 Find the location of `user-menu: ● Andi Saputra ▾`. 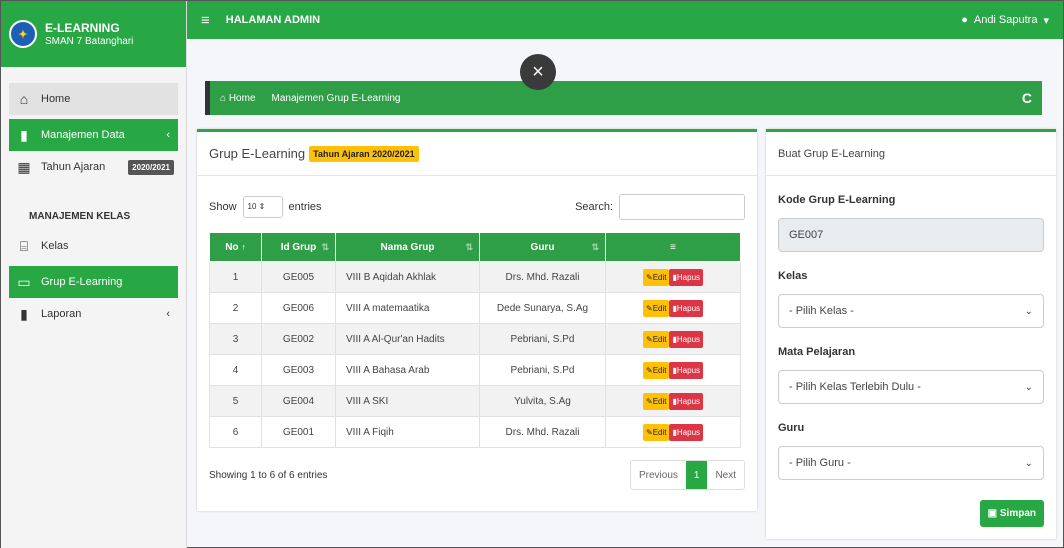

user-menu: ● Andi Saputra ▾ is located at coordinates (1005, 20).